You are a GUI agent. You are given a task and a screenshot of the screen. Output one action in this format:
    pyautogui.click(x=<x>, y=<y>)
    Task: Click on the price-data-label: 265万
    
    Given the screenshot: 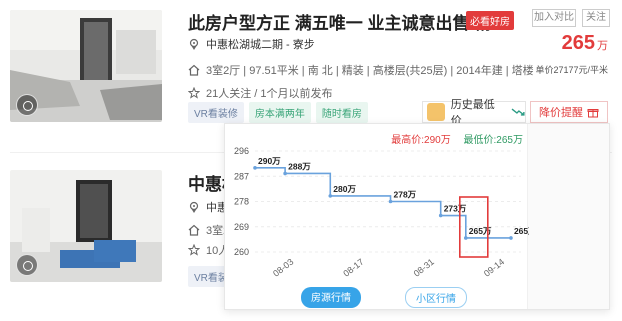 What is the action you would take?
    pyautogui.click(x=521, y=231)
    